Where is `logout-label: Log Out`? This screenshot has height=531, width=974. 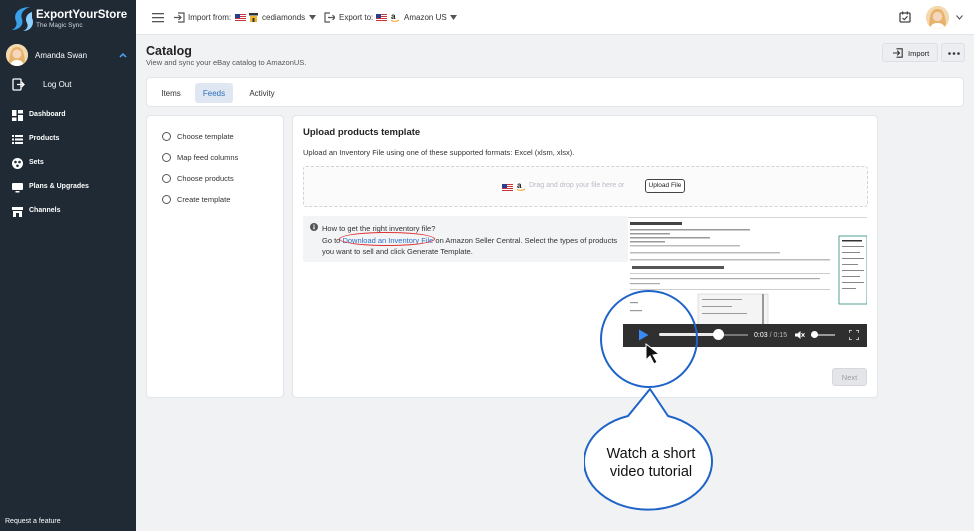 logout-label: Log Out is located at coordinates (57, 84).